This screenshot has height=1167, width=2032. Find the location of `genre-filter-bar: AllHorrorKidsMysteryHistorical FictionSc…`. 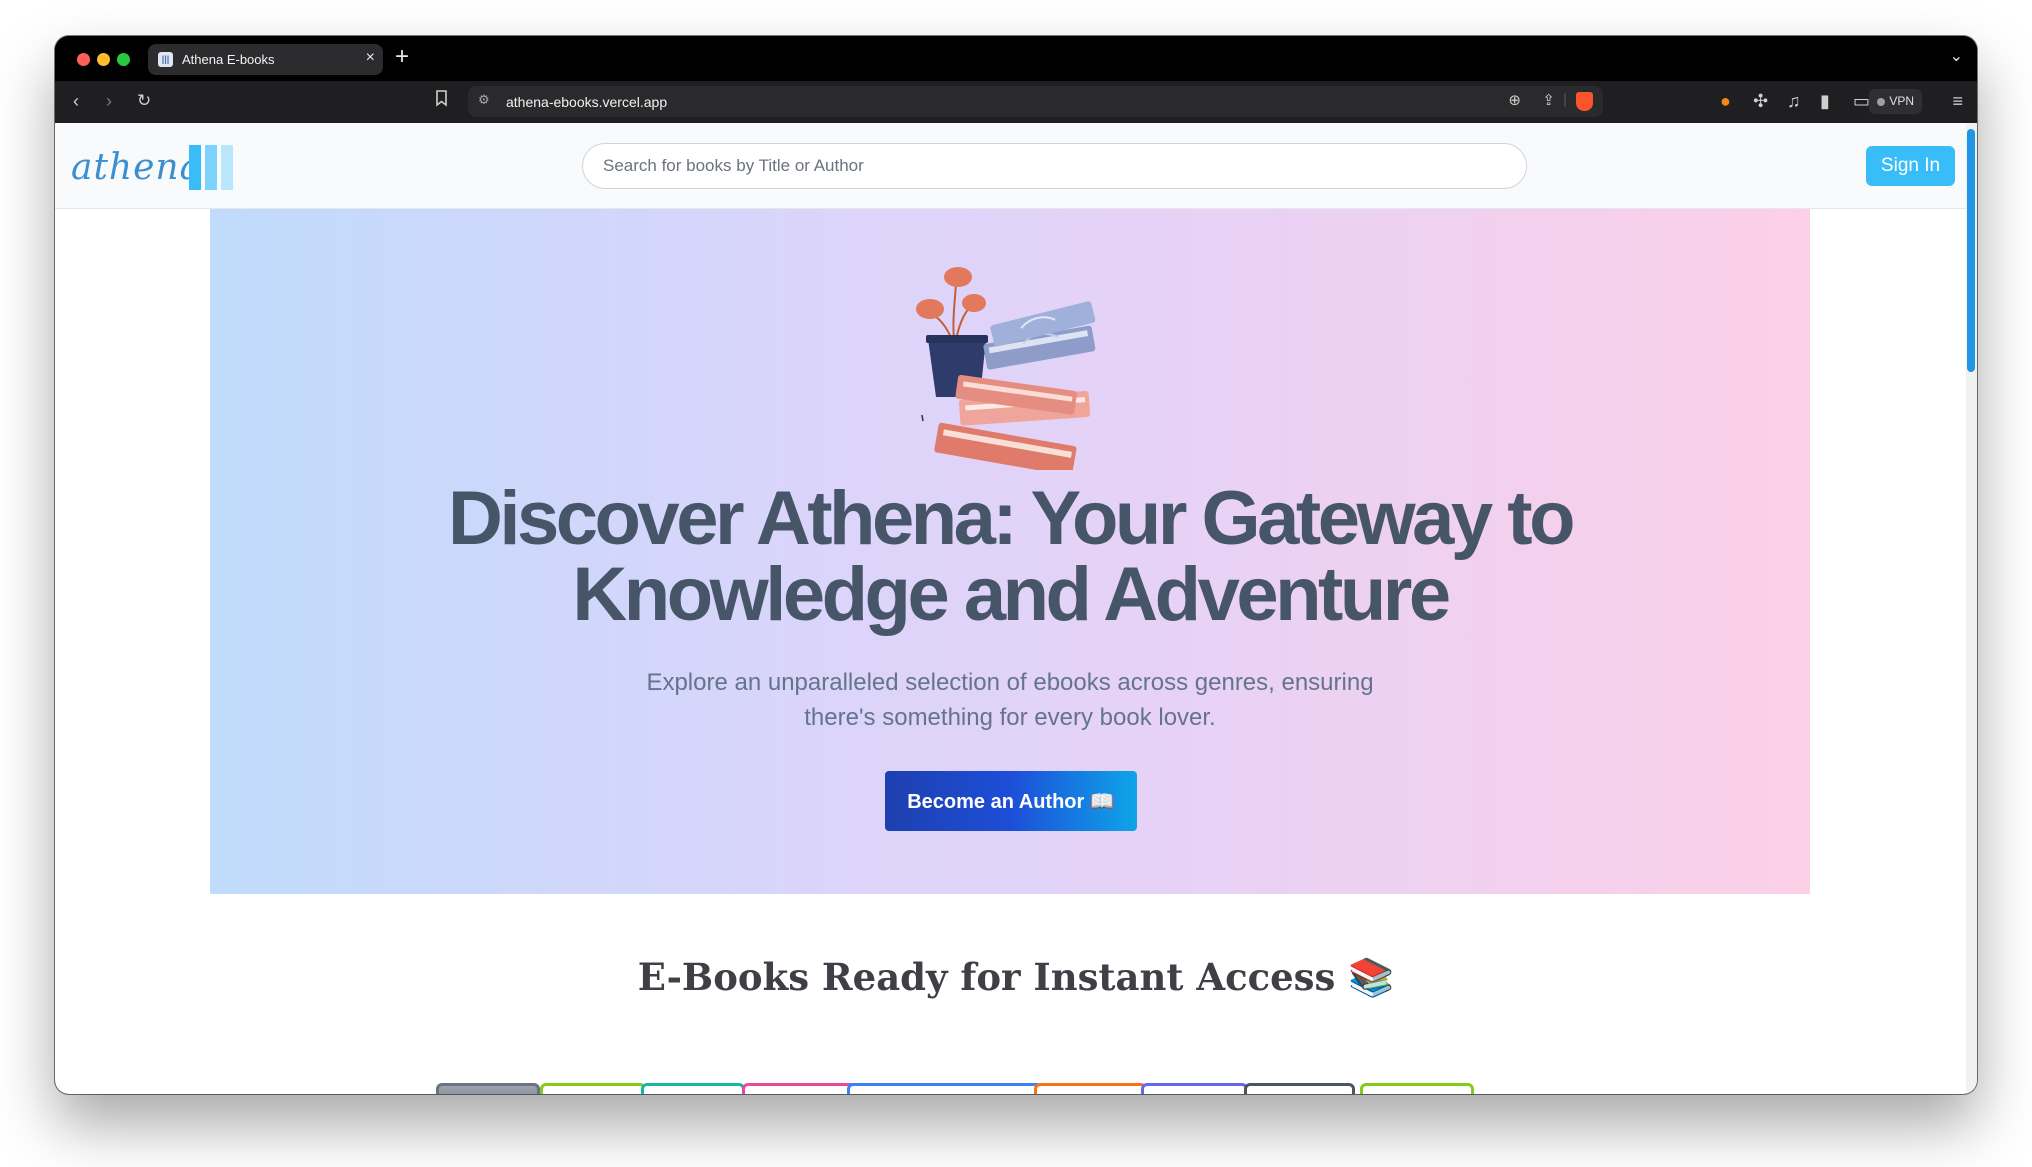

genre-filter-bar: AllHorrorKidsMysteryHistorical FictionSc… is located at coordinates (1030, 1088).